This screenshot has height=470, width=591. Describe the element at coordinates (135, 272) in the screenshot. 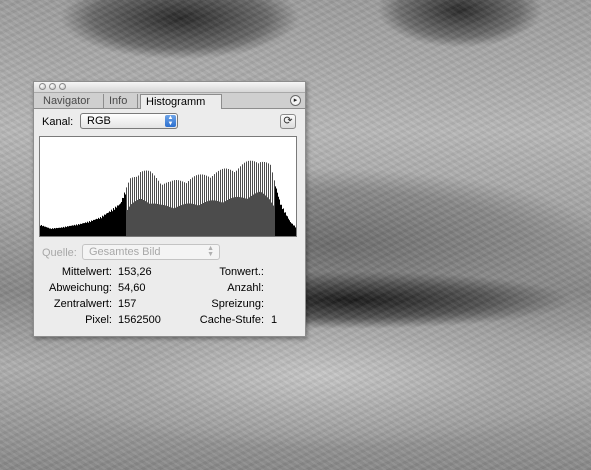

I see `mean-value: 153,26` at that location.